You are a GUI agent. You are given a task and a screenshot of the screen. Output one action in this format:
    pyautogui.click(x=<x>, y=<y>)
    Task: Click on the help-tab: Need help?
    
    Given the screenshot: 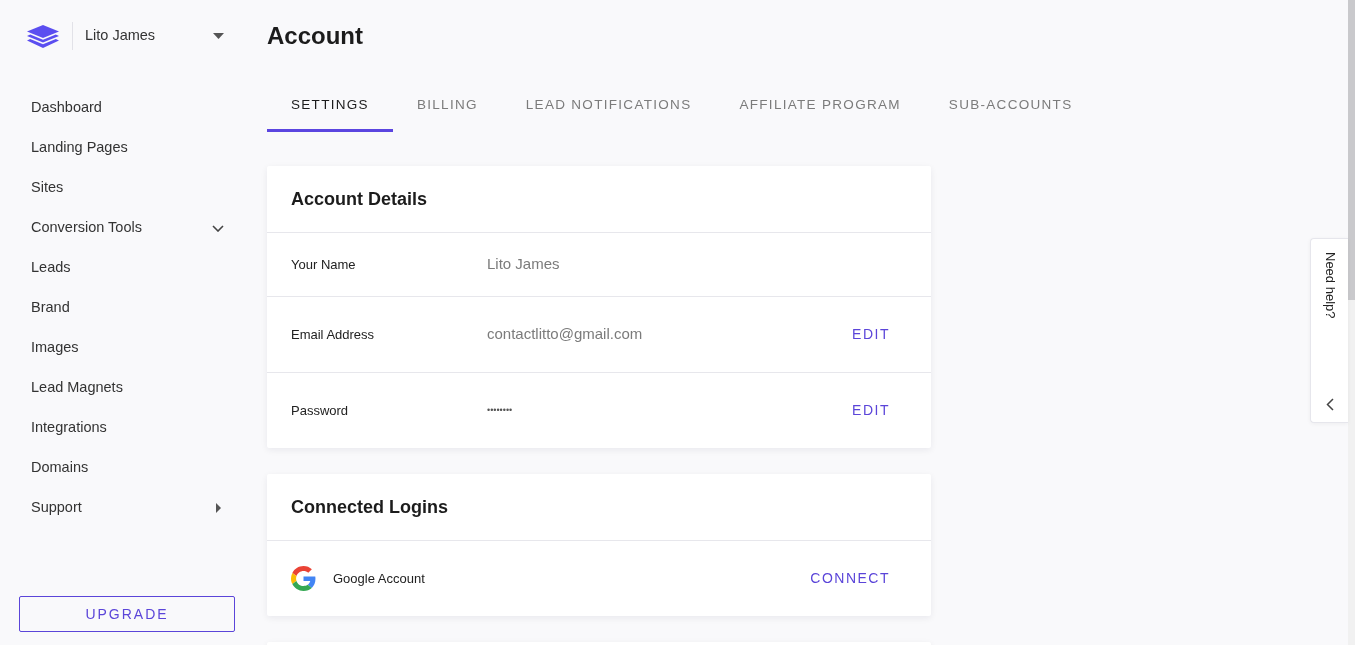 What is the action you would take?
    pyautogui.click(x=1329, y=330)
    